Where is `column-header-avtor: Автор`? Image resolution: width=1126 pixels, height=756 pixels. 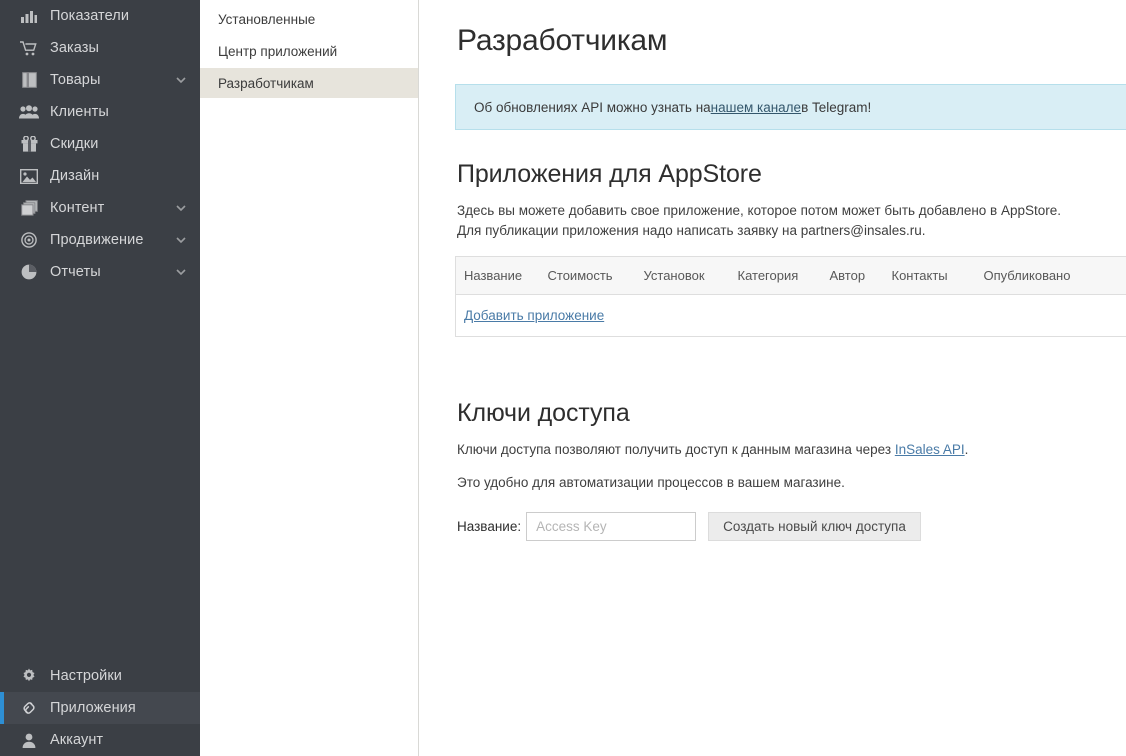 column-header-avtor: Автор is located at coordinates (861, 276).